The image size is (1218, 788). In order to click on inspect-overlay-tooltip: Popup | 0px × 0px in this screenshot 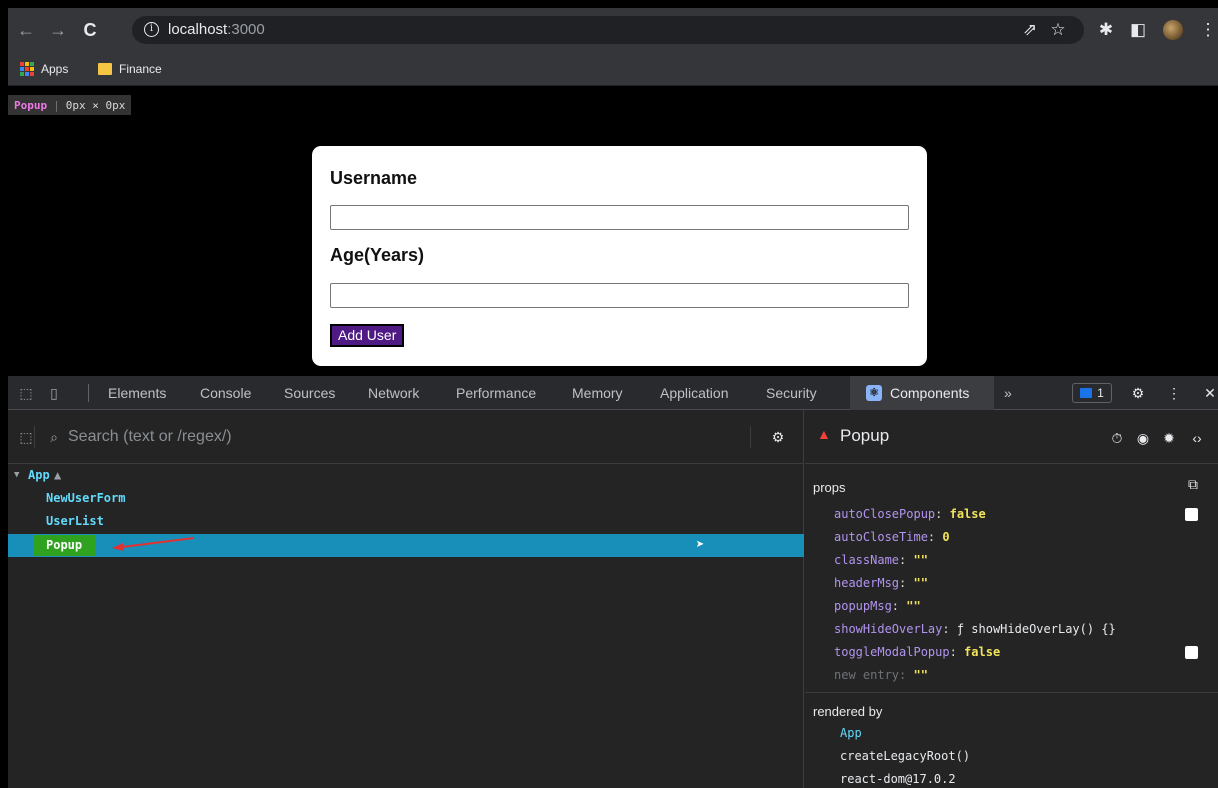, I will do `click(70, 105)`.